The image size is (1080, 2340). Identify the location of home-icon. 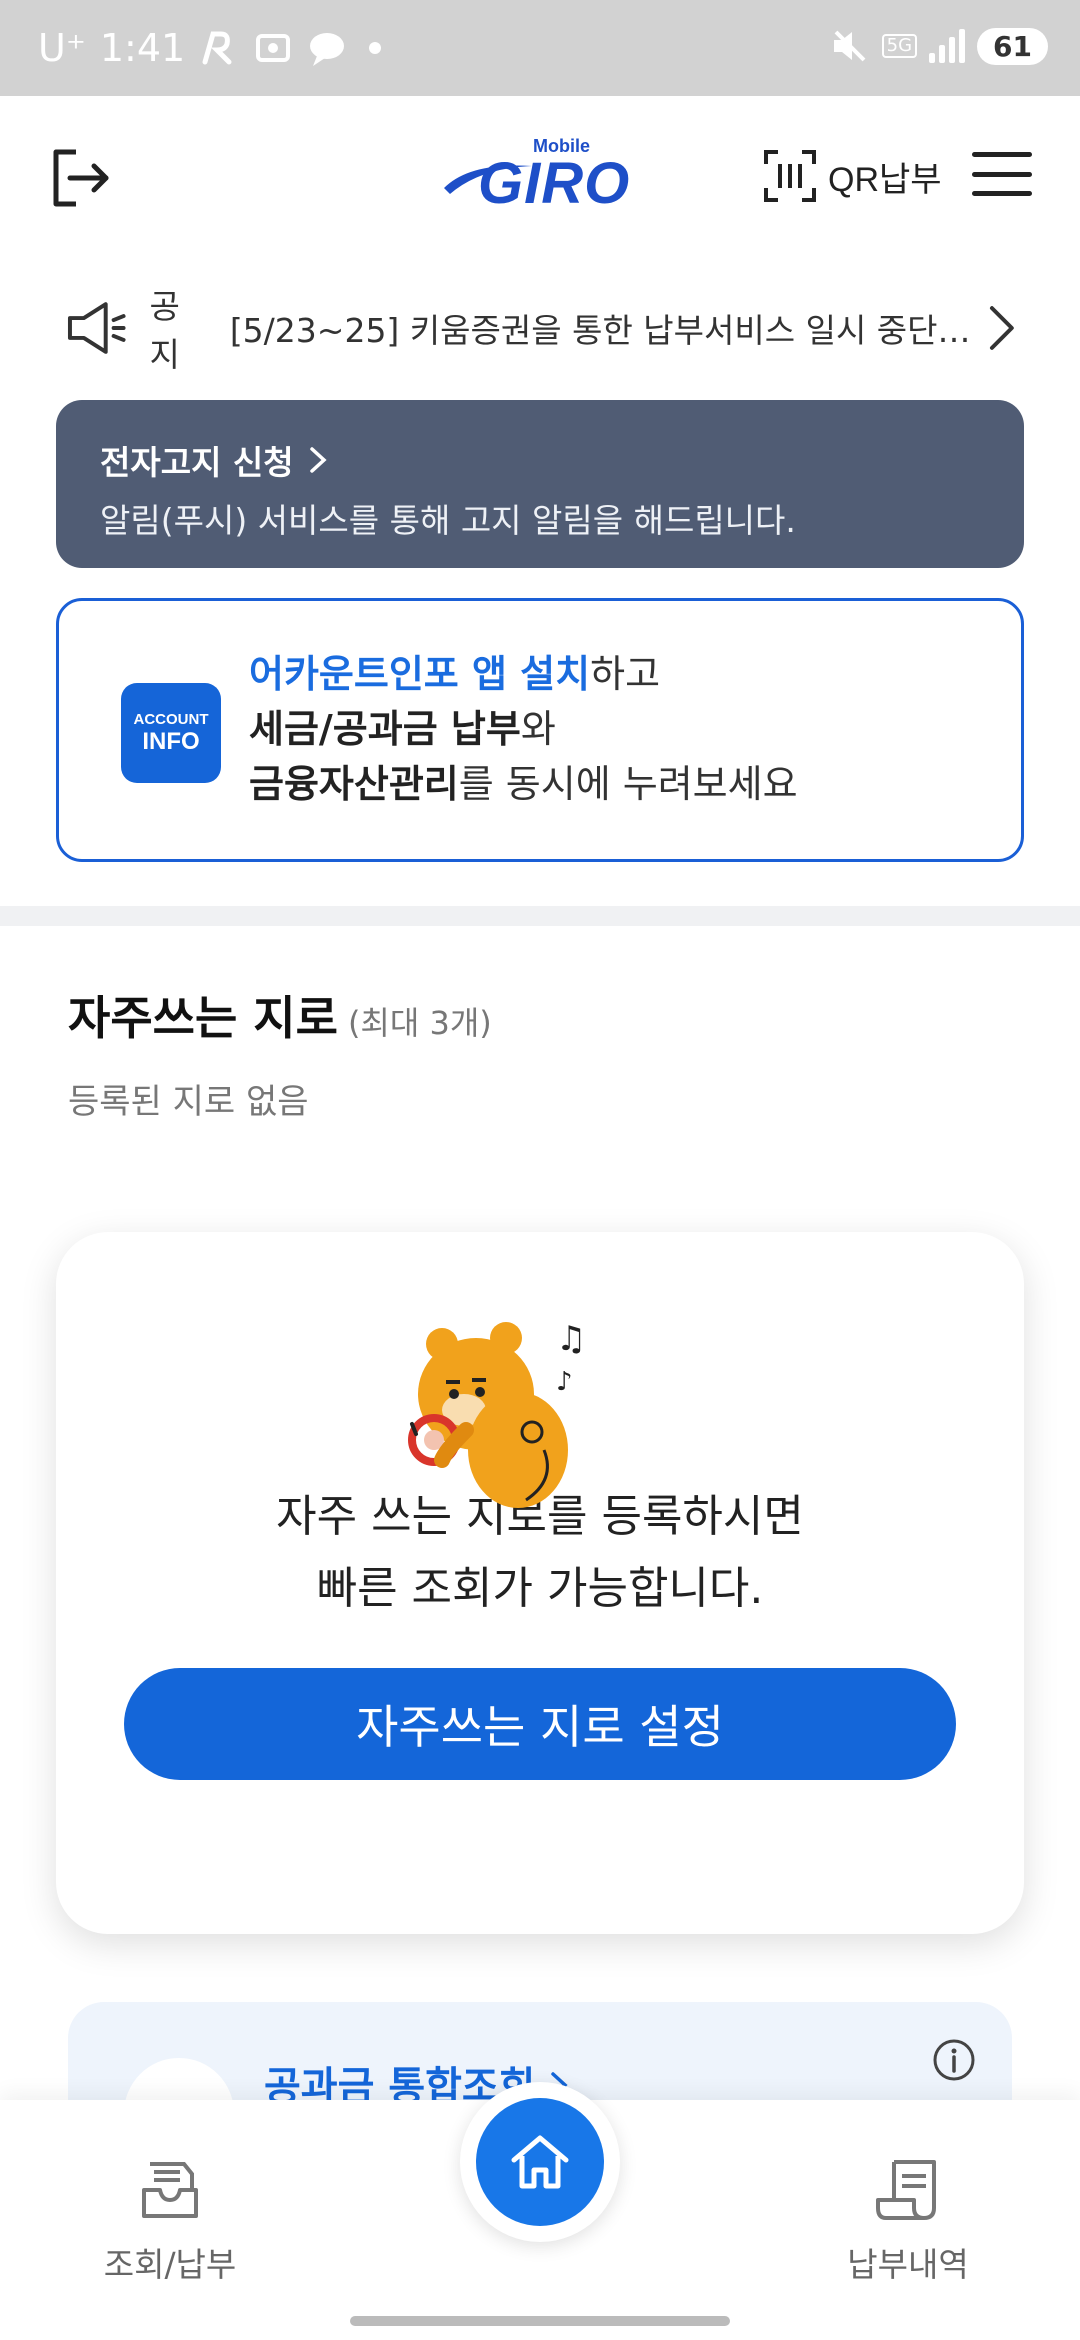
(540, 2162).